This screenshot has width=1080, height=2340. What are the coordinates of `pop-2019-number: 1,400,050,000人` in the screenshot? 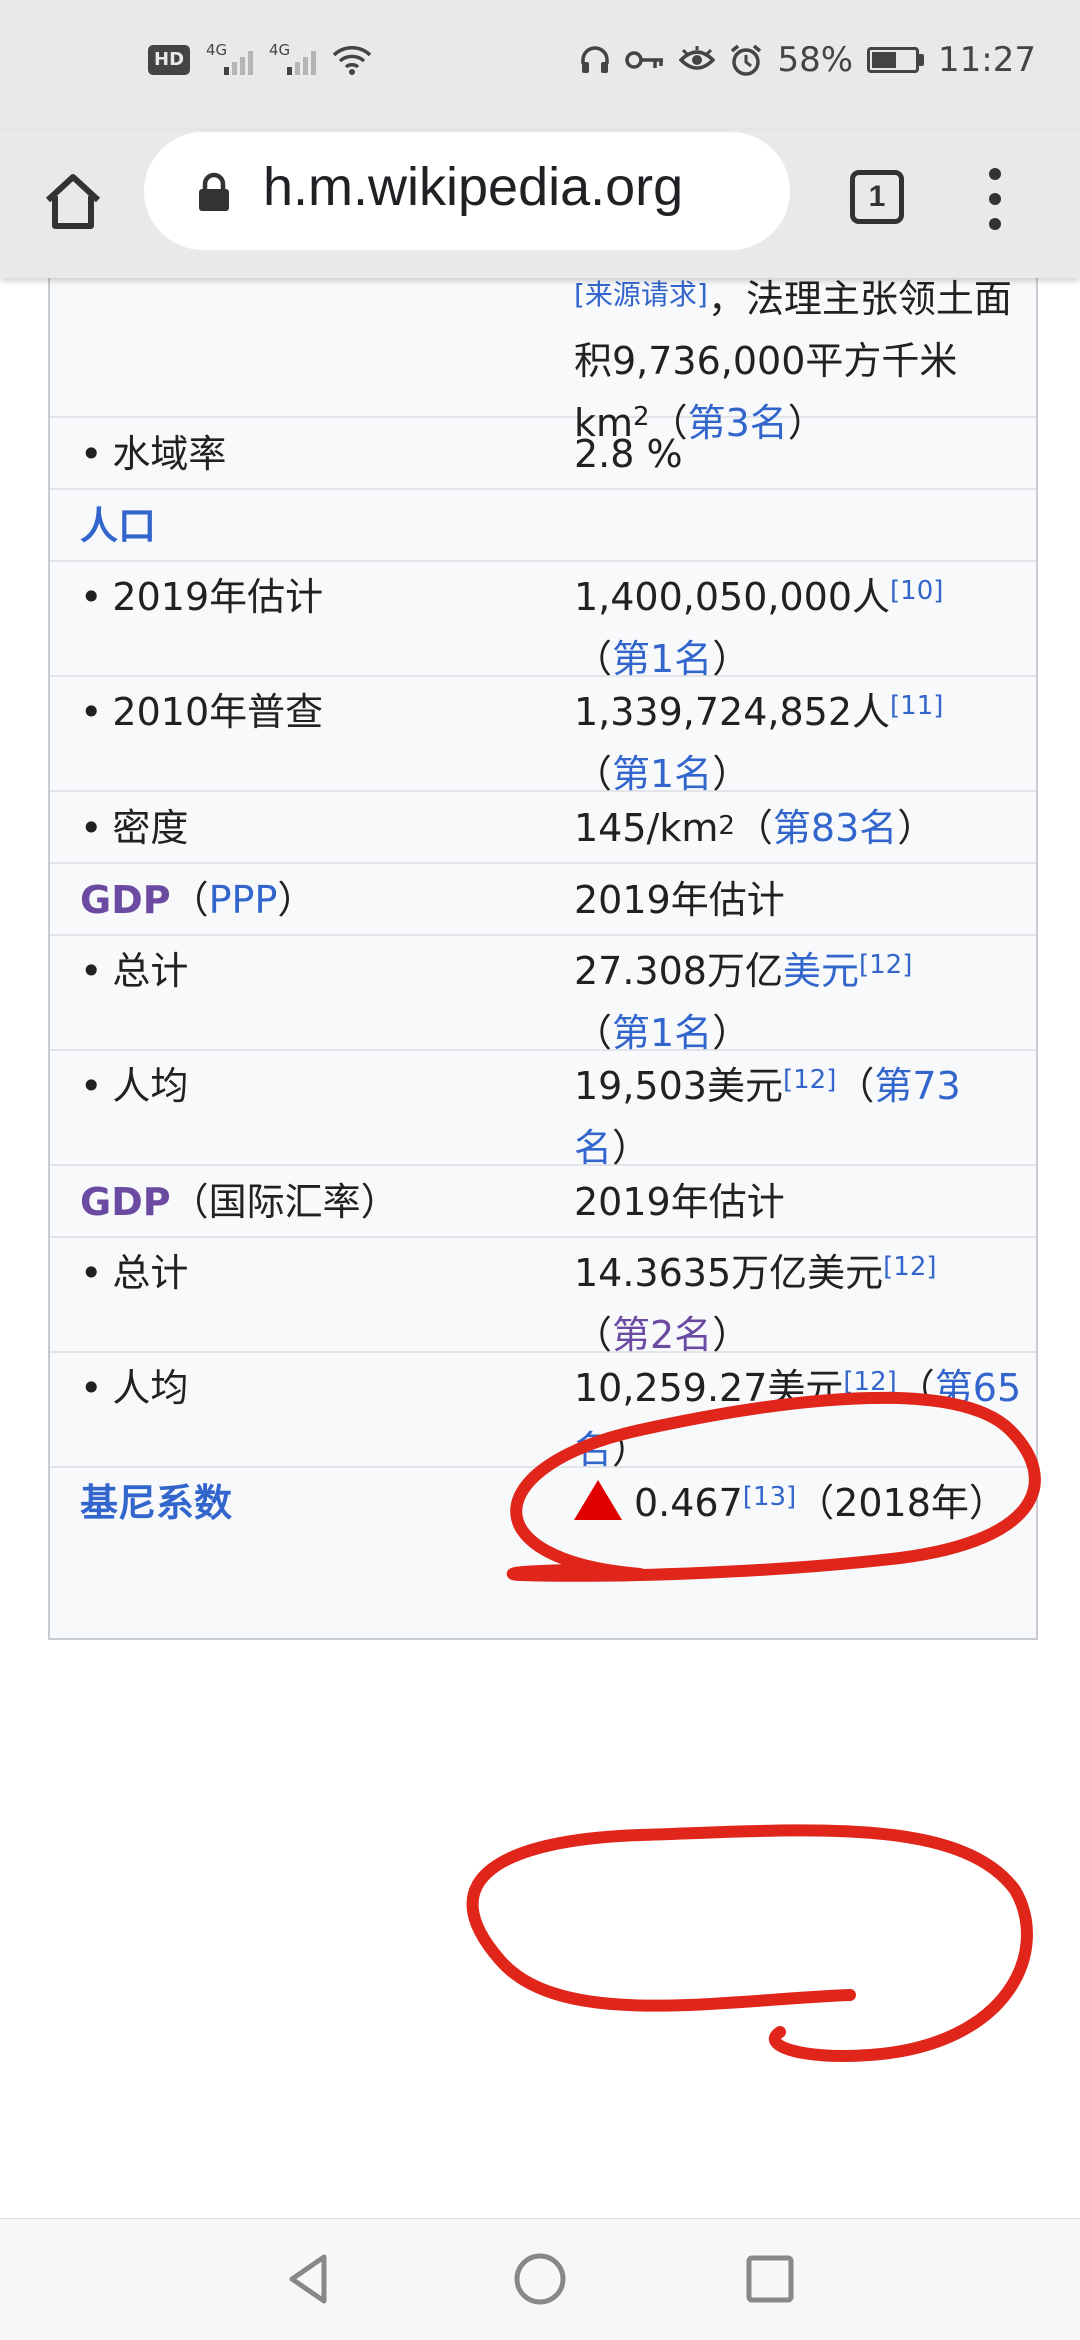 It's located at (732, 597).